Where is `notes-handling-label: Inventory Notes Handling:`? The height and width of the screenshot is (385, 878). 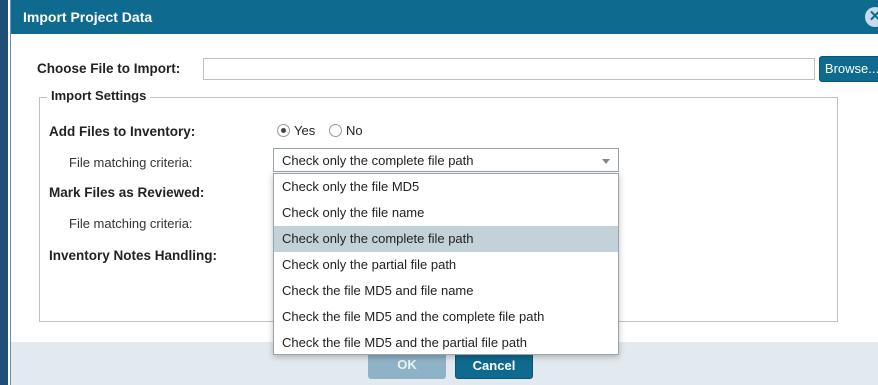 notes-handling-label: Inventory Notes Handling: is located at coordinates (133, 255).